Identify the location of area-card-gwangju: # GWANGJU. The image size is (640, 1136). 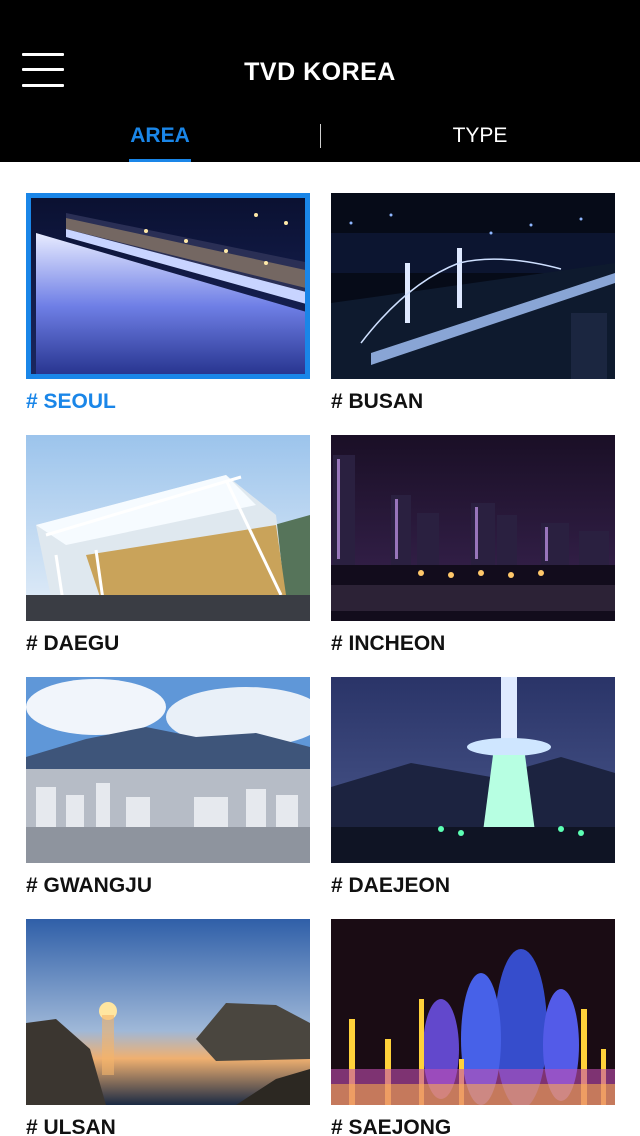
(168, 788).